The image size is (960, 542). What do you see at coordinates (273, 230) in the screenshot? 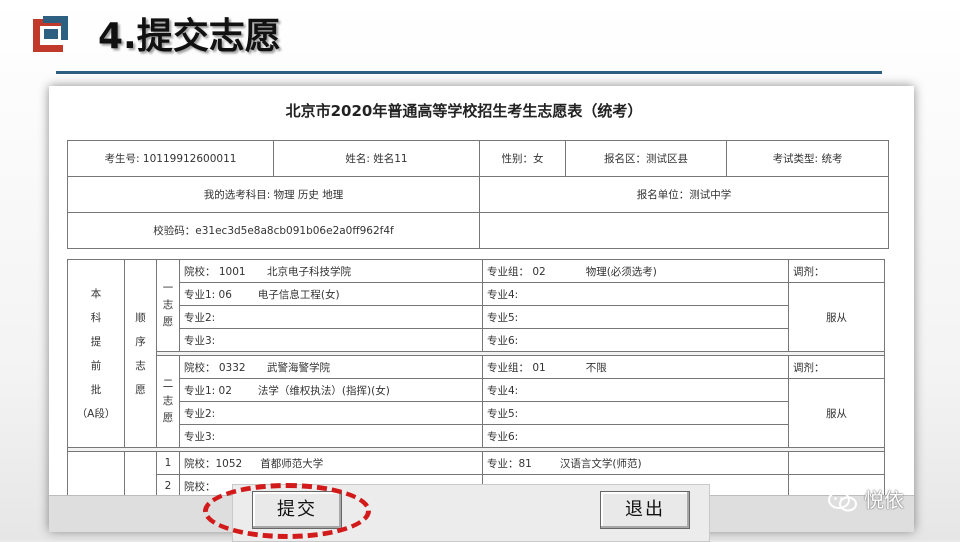
I see `checksum: 校验码：e31ec3d5e8a8cb091b06e2a0ff962f4f` at bounding box center [273, 230].